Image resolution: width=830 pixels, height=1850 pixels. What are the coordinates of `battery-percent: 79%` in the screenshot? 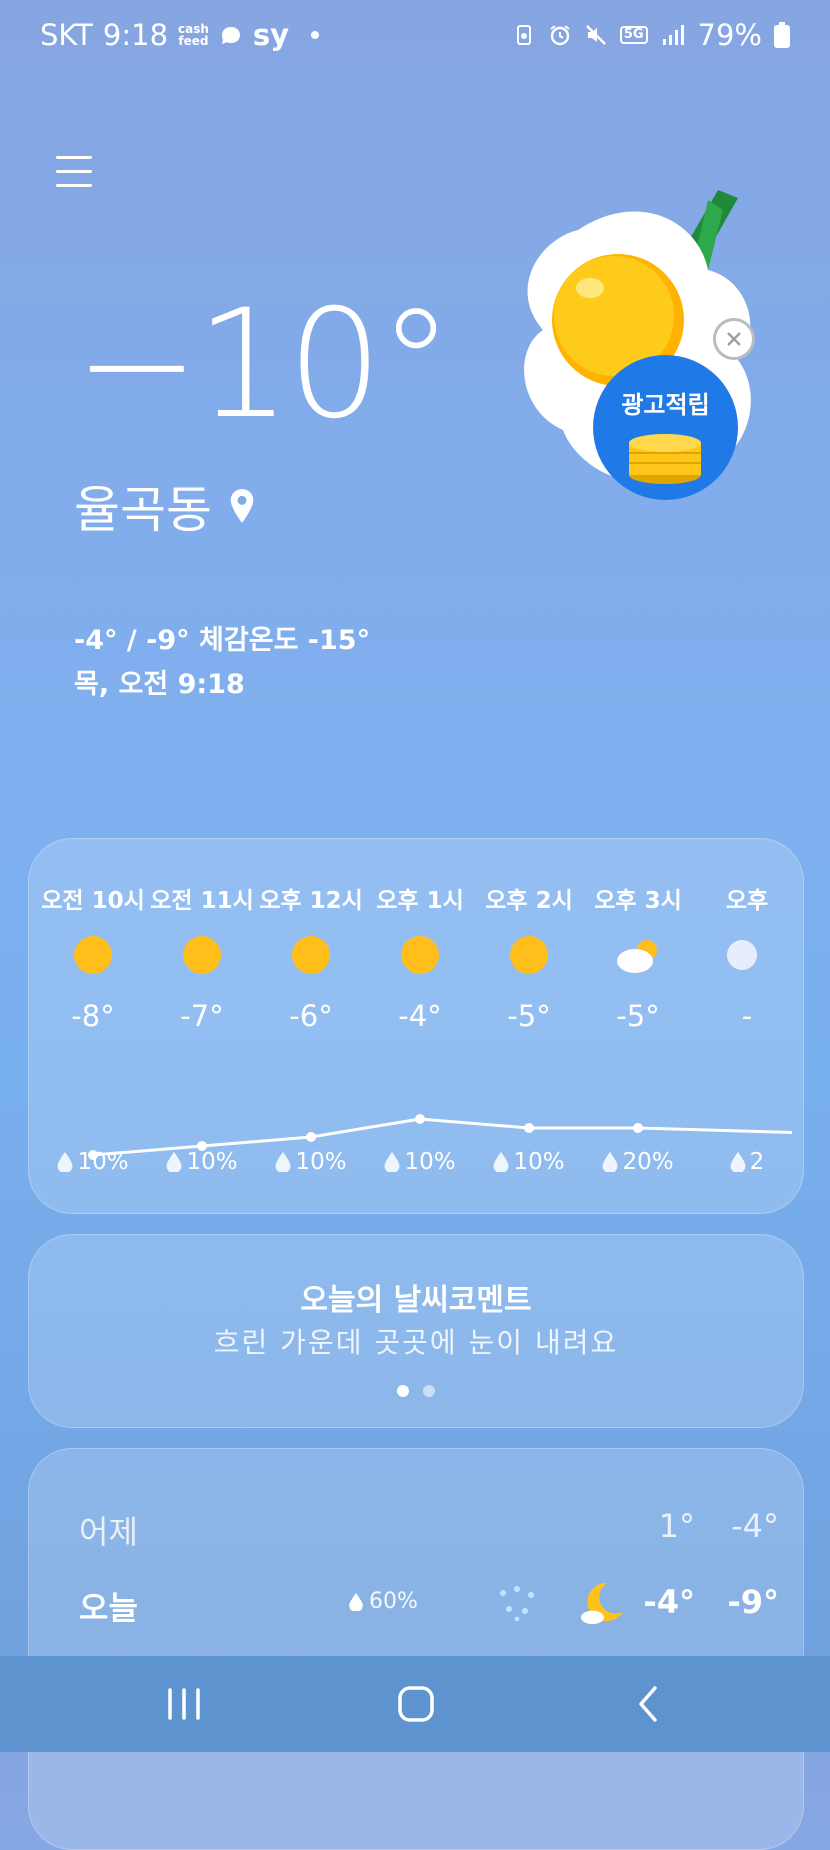 It's located at (729, 35).